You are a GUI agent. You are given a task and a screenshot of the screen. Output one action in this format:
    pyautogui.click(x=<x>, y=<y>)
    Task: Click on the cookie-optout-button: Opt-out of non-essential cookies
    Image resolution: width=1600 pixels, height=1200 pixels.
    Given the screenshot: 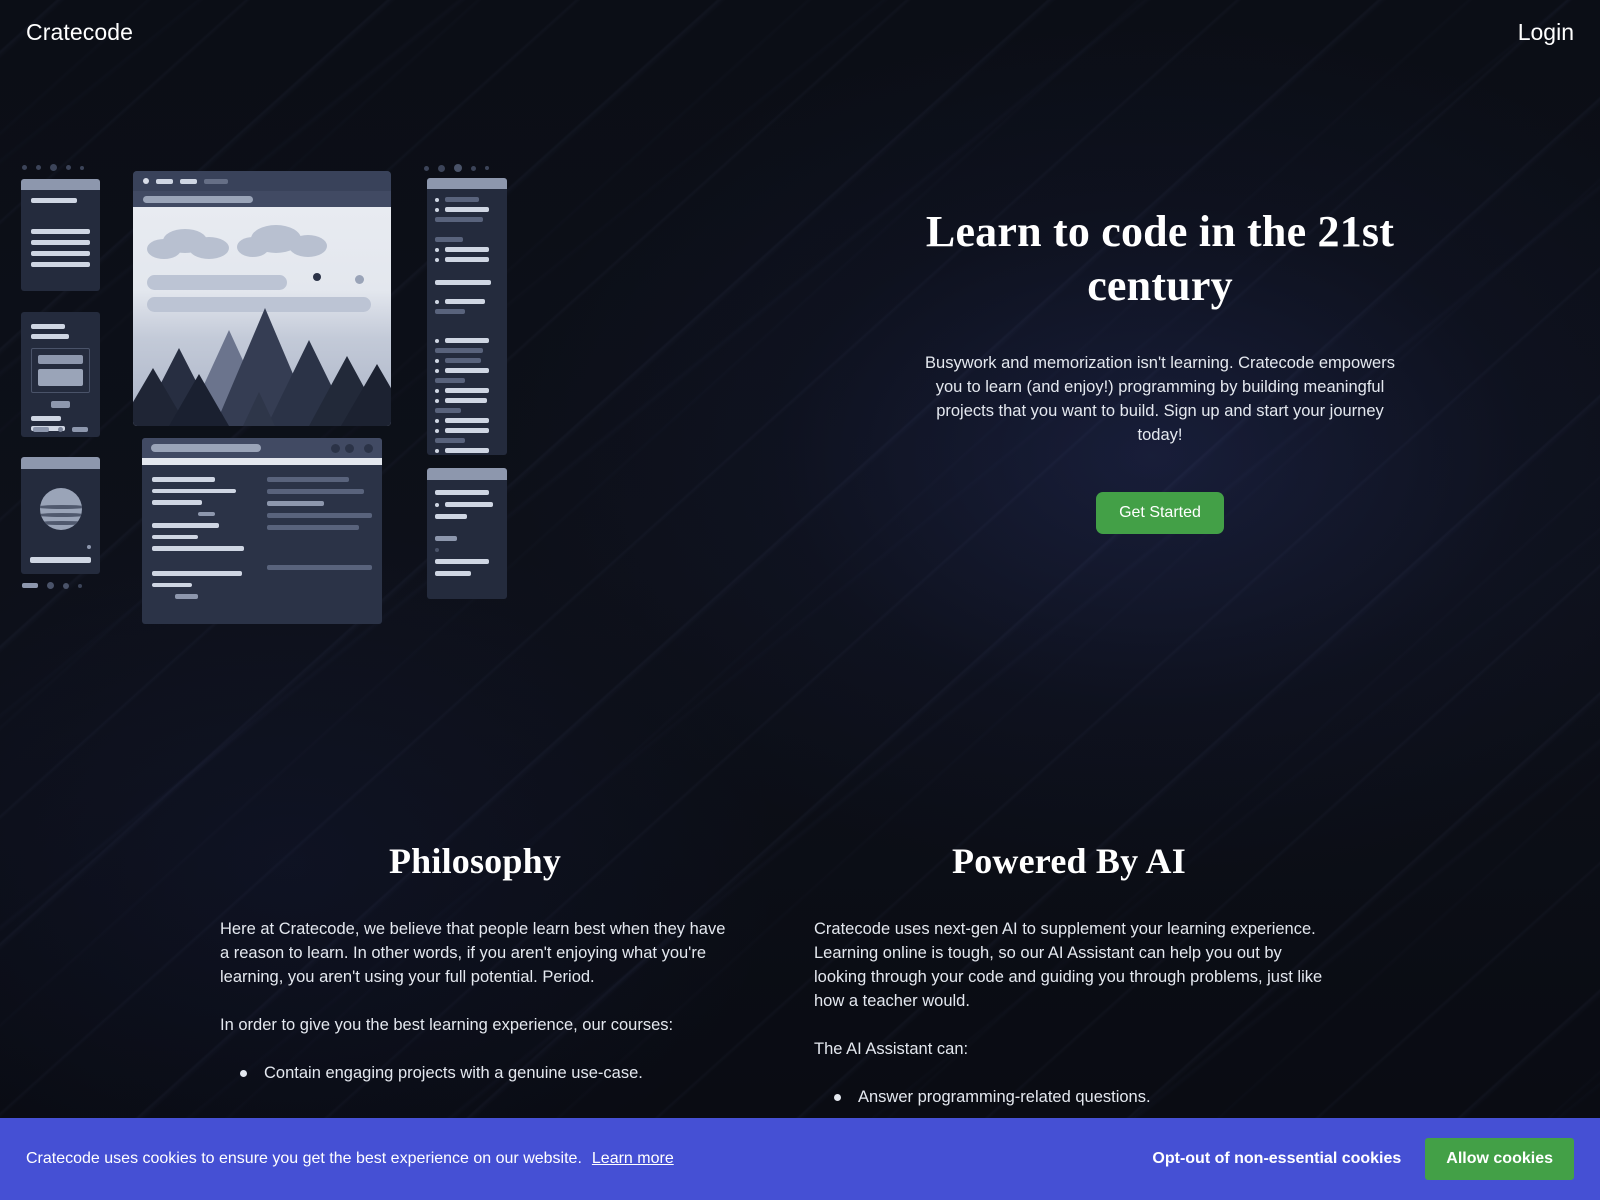 What is the action you would take?
    pyautogui.click(x=1276, y=1159)
    